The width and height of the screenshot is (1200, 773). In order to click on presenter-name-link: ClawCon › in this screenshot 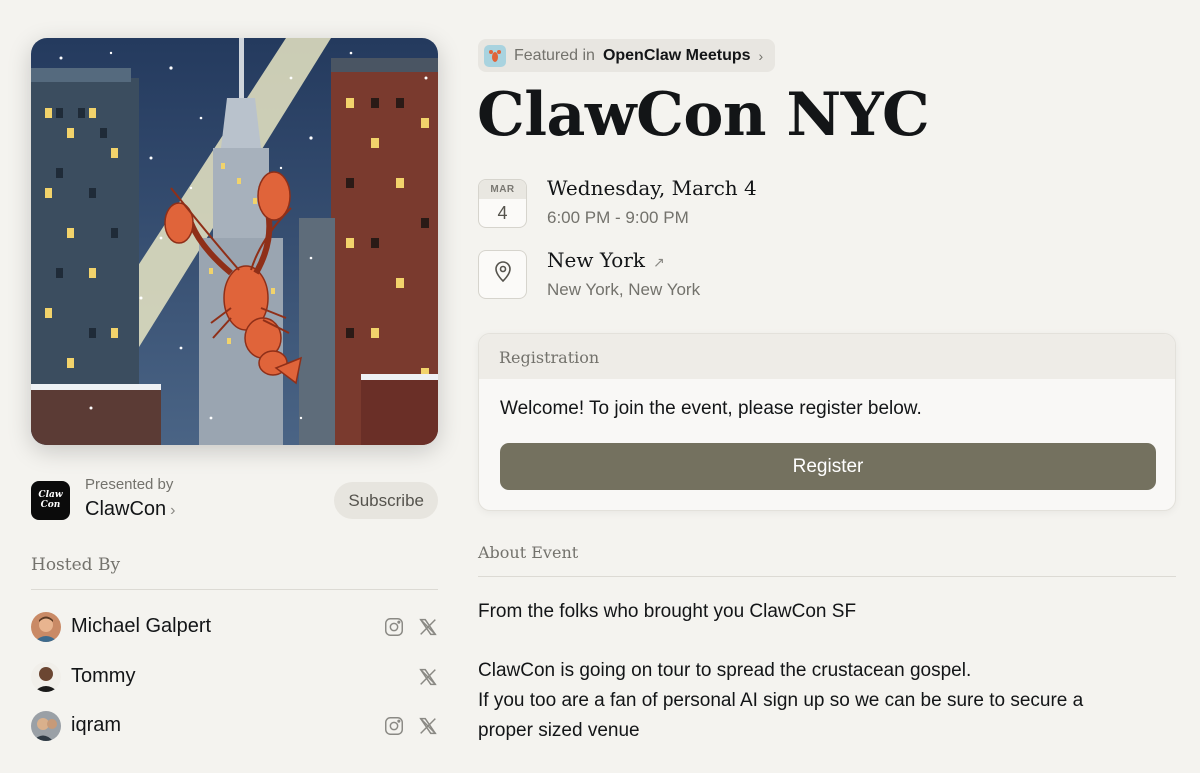, I will do `click(130, 509)`.